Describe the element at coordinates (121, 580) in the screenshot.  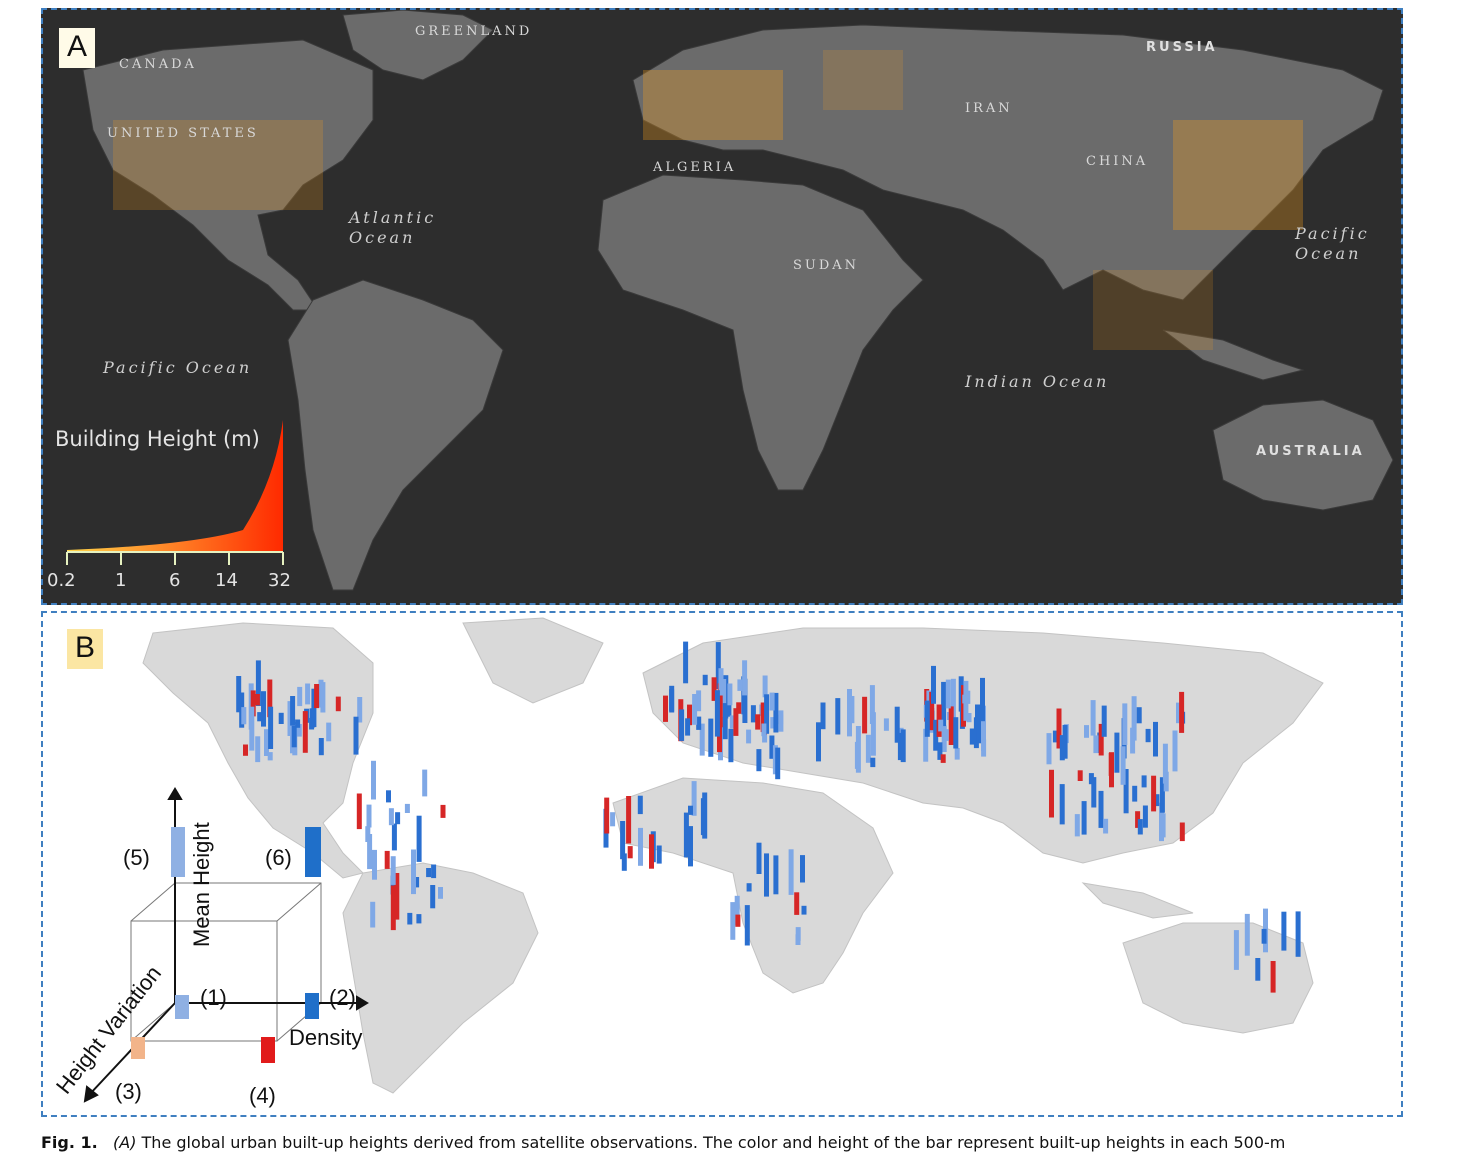
I see `legend-tick: 1` at that location.